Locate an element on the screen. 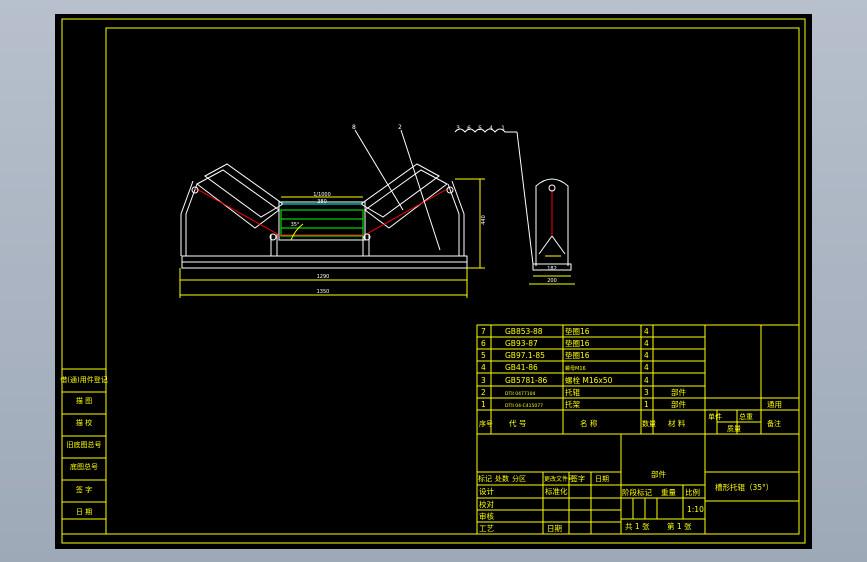  right-support is located at coordinates (456, 218).